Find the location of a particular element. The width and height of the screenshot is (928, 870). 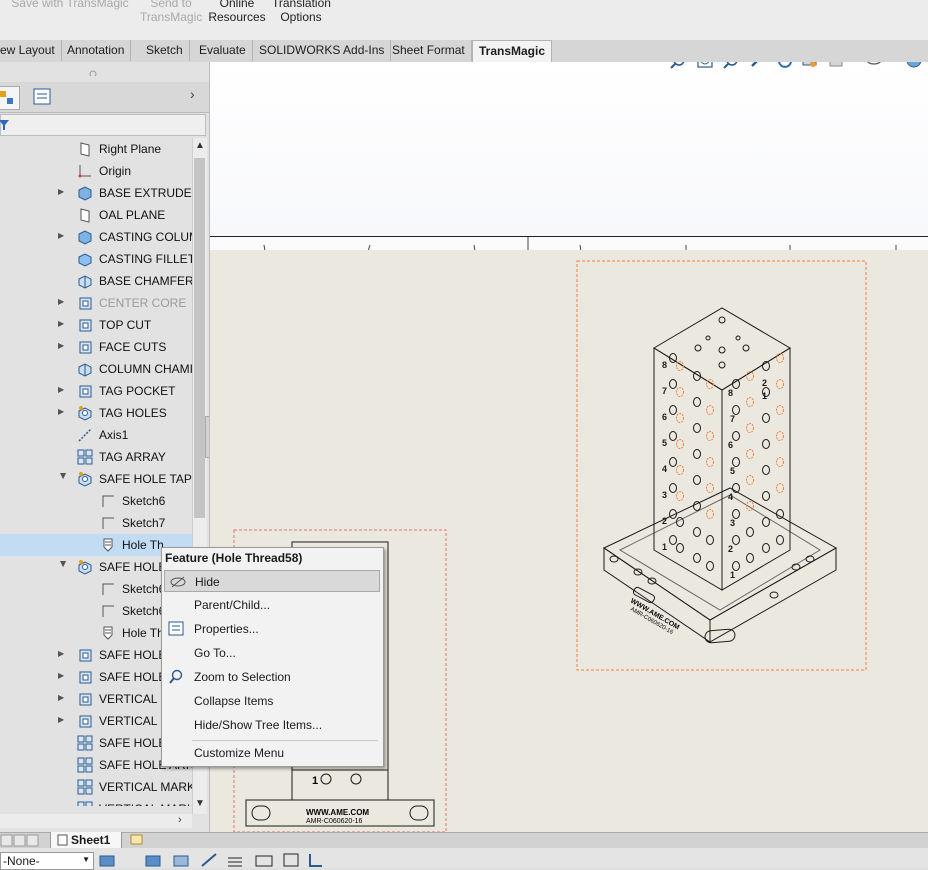

scroll-thumb is located at coordinates (199, 338).